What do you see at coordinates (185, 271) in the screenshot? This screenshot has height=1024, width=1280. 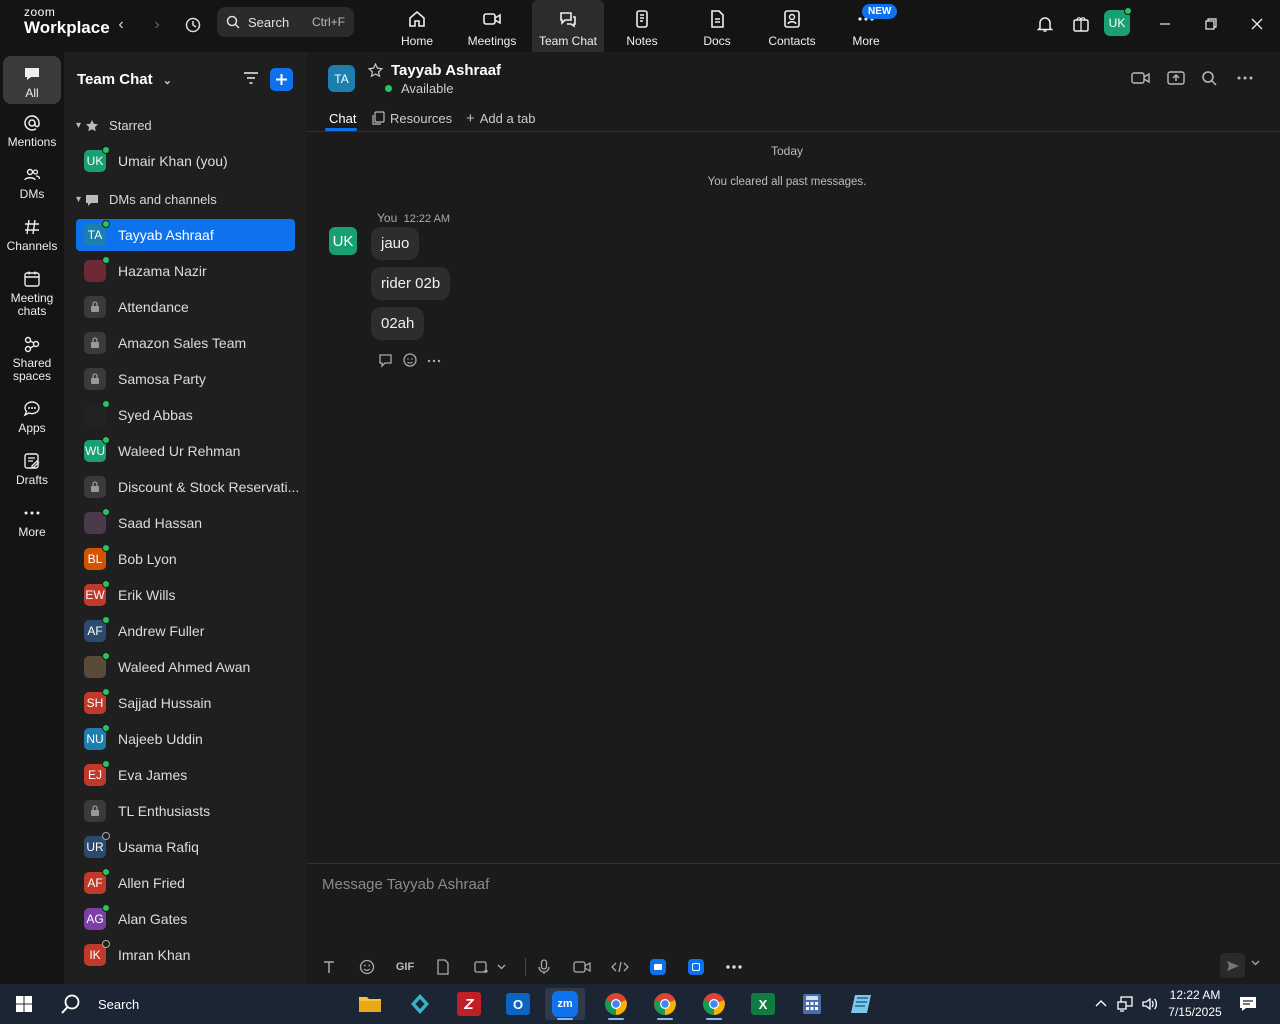 I see `sidebar-item: Hazama Nazir` at bounding box center [185, 271].